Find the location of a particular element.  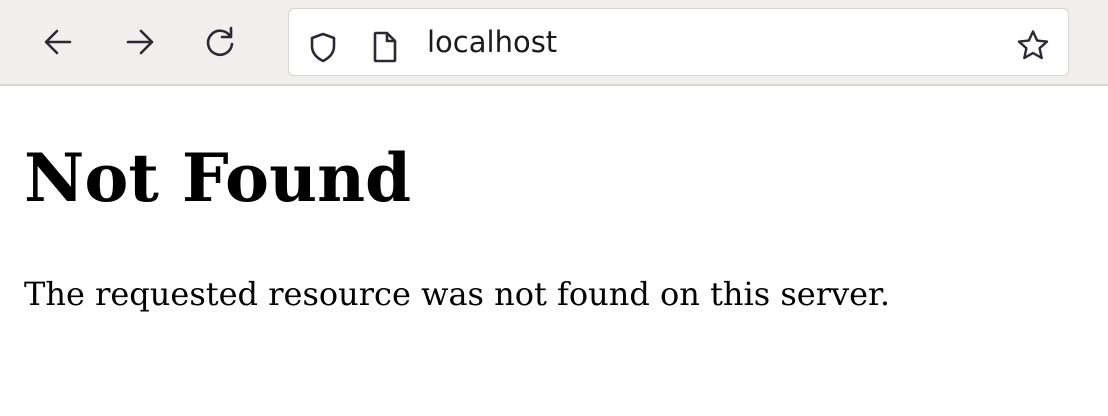

reload-icon is located at coordinates (220, 42).